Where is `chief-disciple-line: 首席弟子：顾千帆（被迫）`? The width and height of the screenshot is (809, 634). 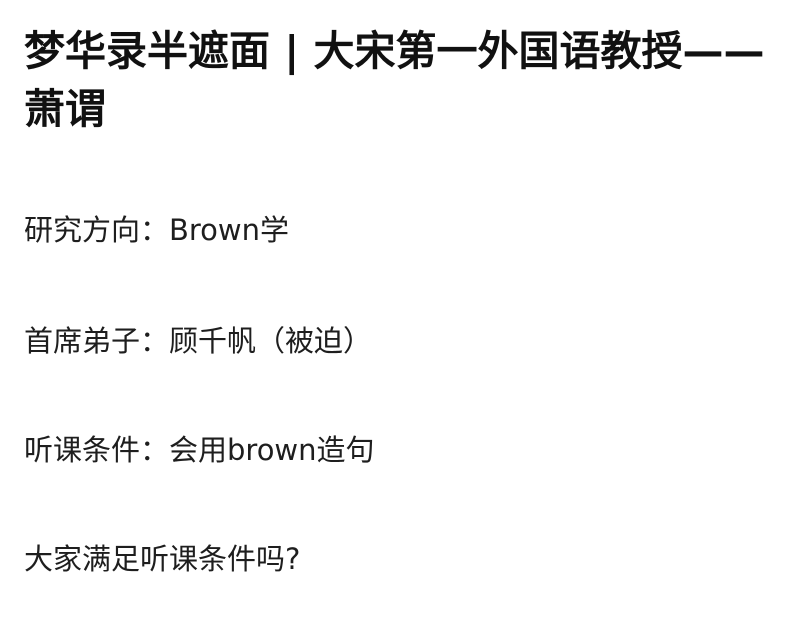
chief-disciple-line: 首席弟子：顾千帆（被迫） is located at coordinates (198, 341).